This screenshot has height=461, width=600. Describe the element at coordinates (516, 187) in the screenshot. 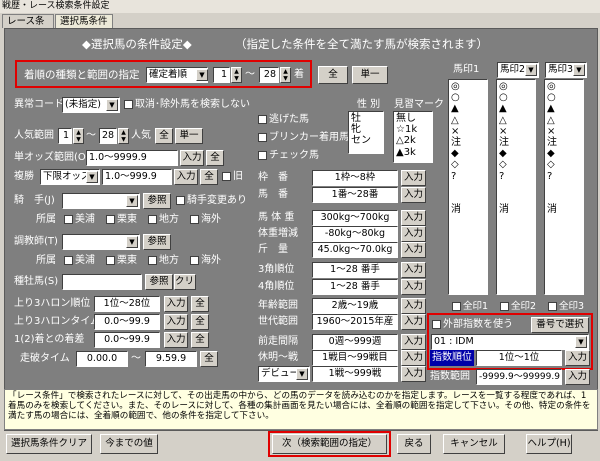

I see `mark2-list: ◎ ○ ▲ △ × 注 ◆ ◇ ? 消` at that location.